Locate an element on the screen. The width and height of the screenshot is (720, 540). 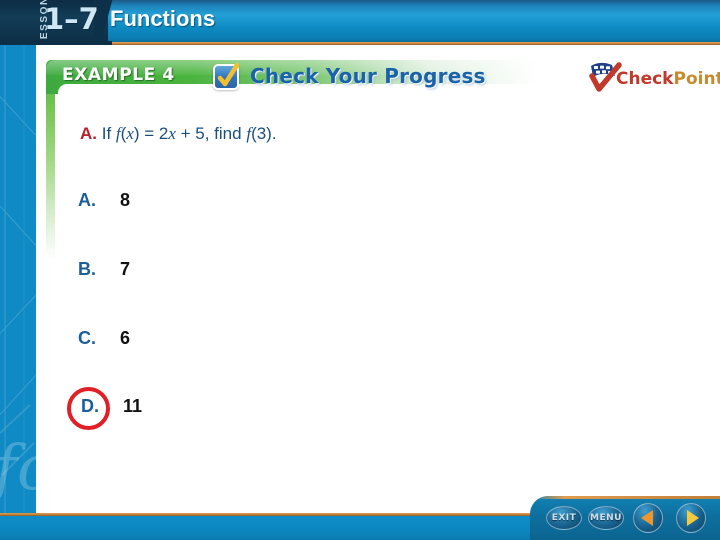
page-title: Functions is located at coordinates (163, 18).